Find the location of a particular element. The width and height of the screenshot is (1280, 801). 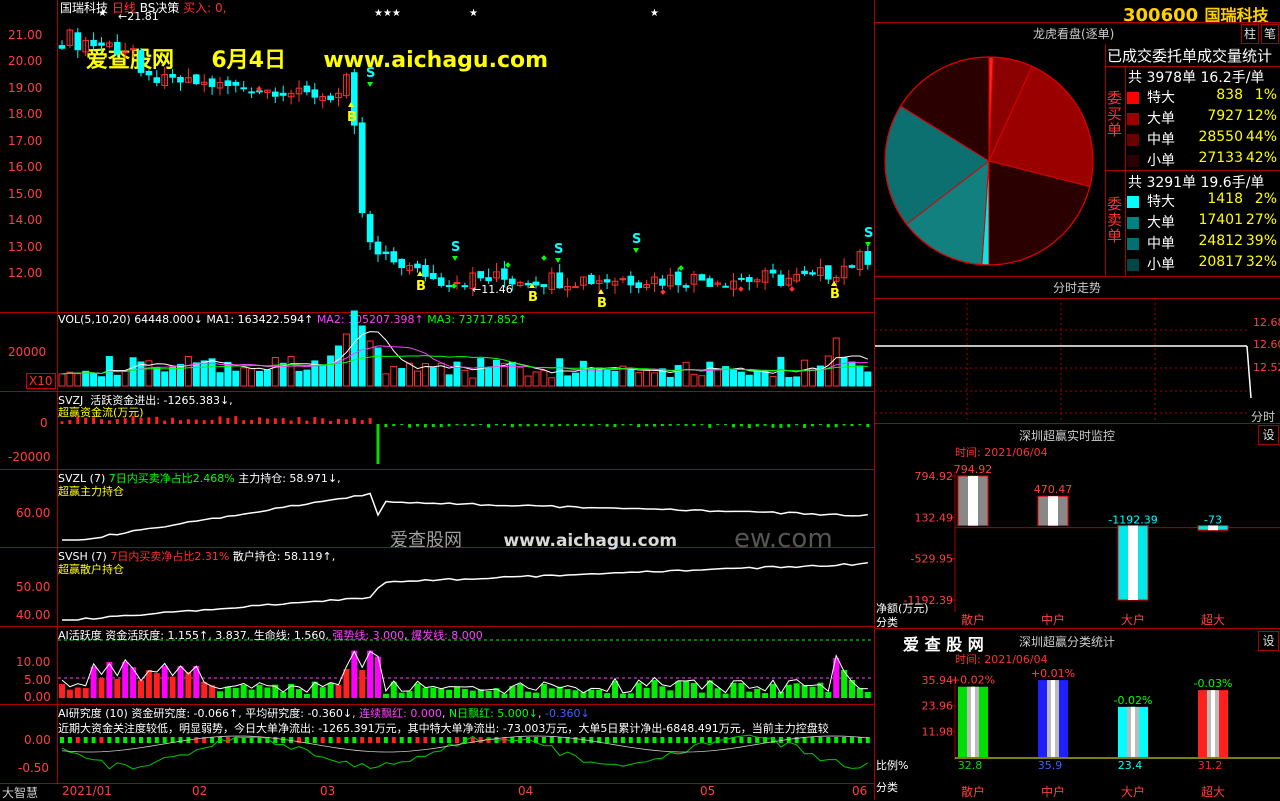

ai-lifeline: 生命线: 1.560 is located at coordinates (289, 635).